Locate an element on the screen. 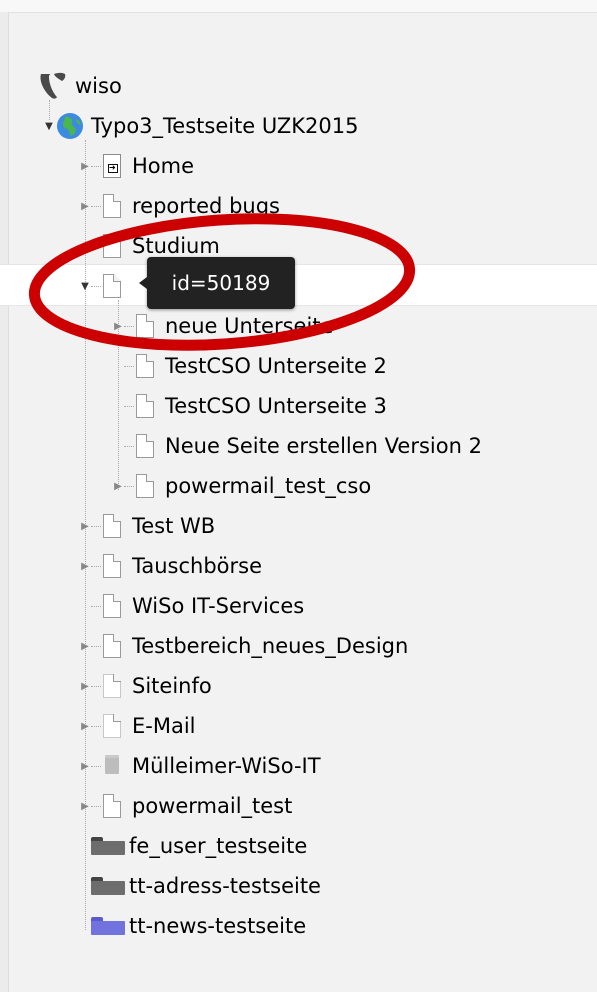  tree-site-label: Typo3_Testseite UZK2015 is located at coordinates (225, 126).